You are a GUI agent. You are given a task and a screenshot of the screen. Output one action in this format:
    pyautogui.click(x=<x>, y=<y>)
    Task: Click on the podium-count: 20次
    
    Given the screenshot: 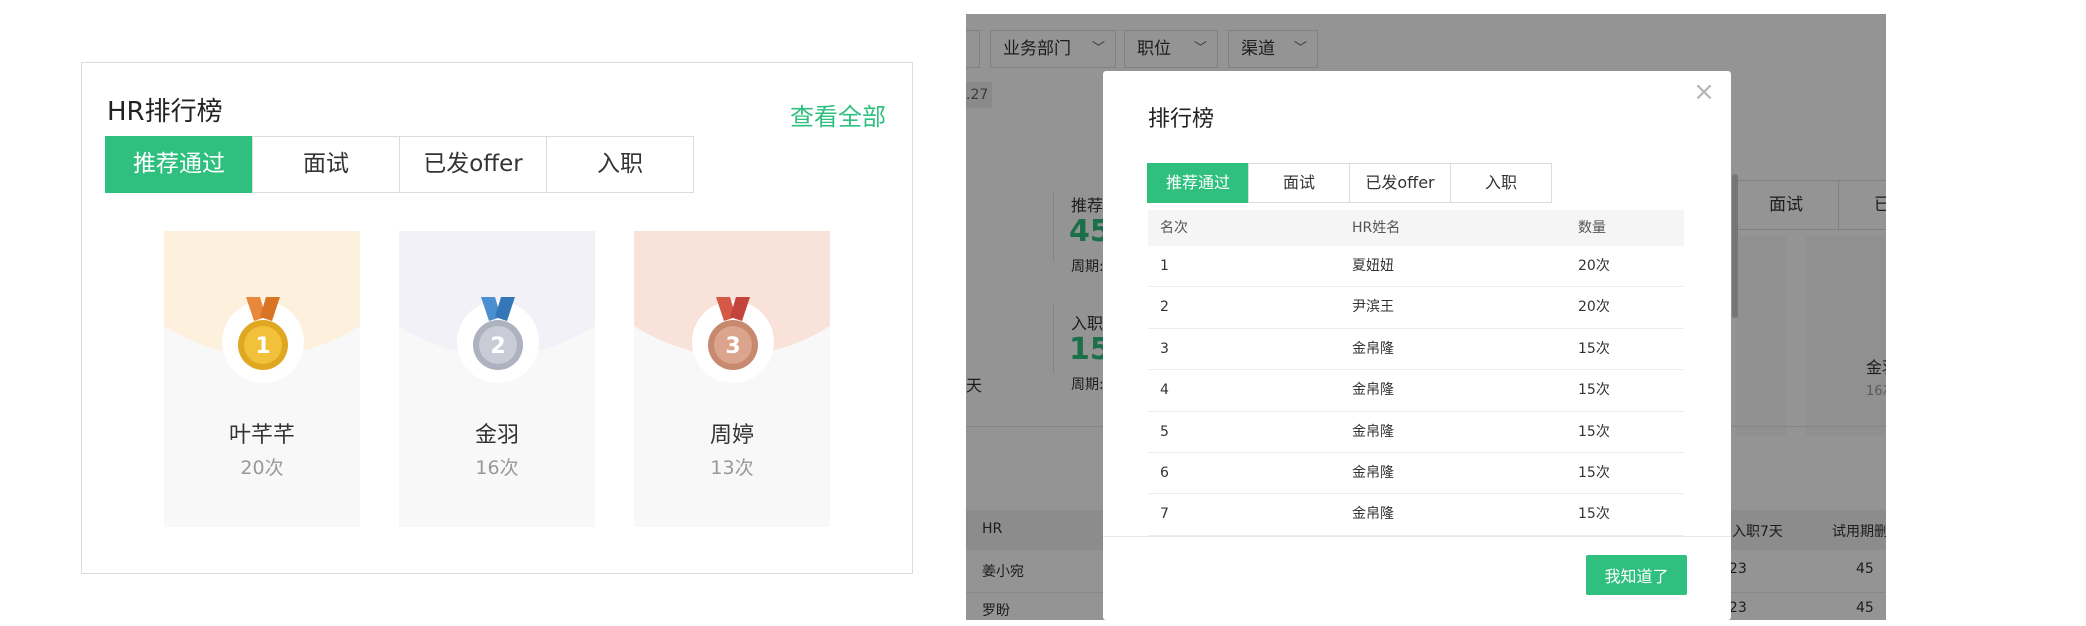 What is the action you would take?
    pyautogui.click(x=262, y=468)
    